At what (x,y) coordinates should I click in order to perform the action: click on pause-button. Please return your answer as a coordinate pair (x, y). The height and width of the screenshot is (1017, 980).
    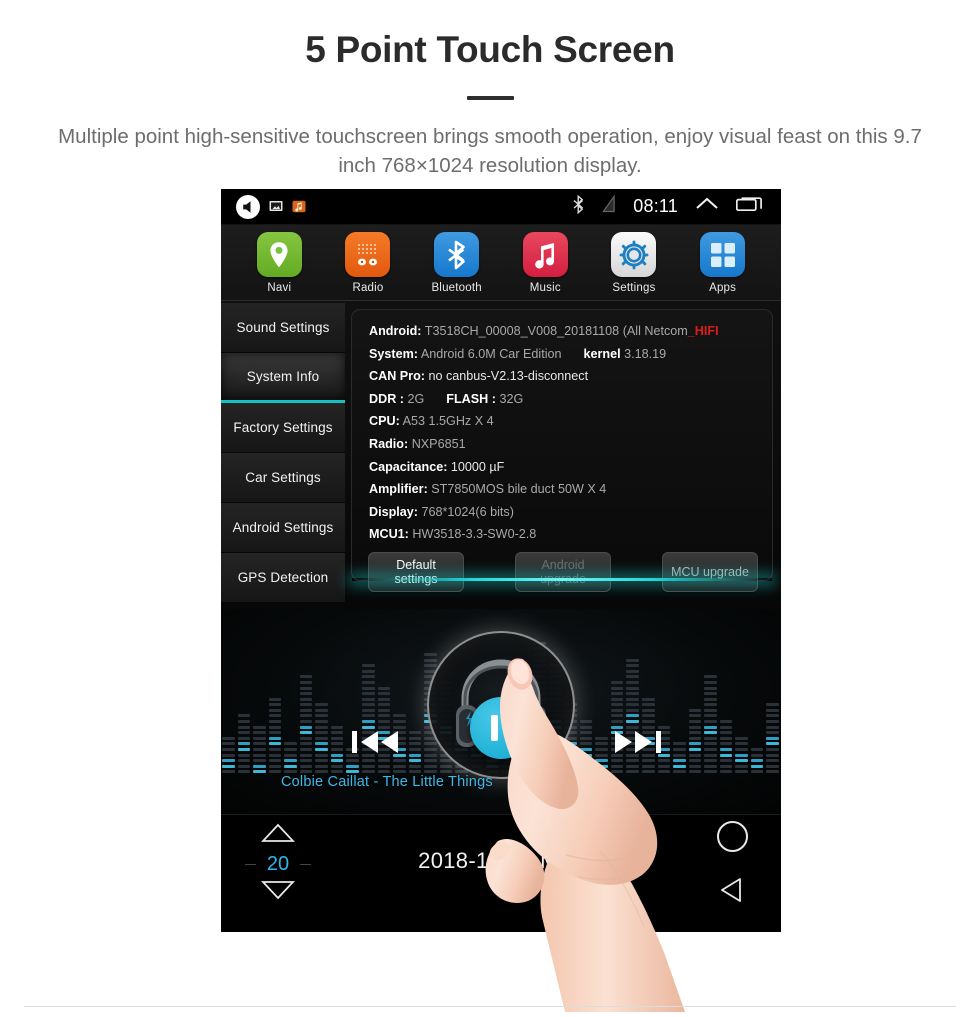
    Looking at the image, I should click on (501, 728).